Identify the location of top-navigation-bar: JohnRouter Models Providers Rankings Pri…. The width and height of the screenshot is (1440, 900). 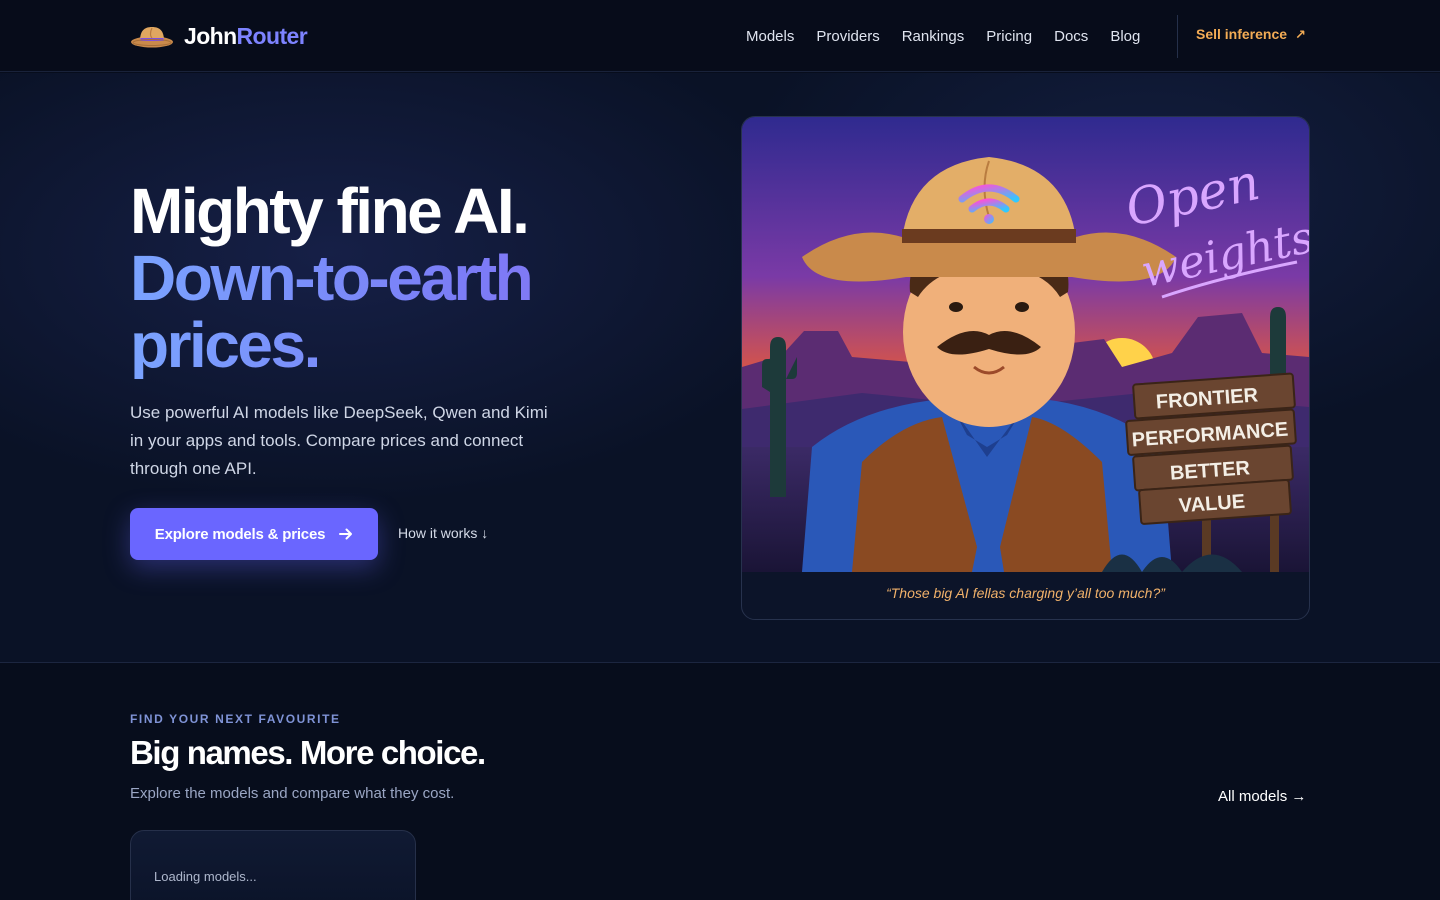
(720, 36).